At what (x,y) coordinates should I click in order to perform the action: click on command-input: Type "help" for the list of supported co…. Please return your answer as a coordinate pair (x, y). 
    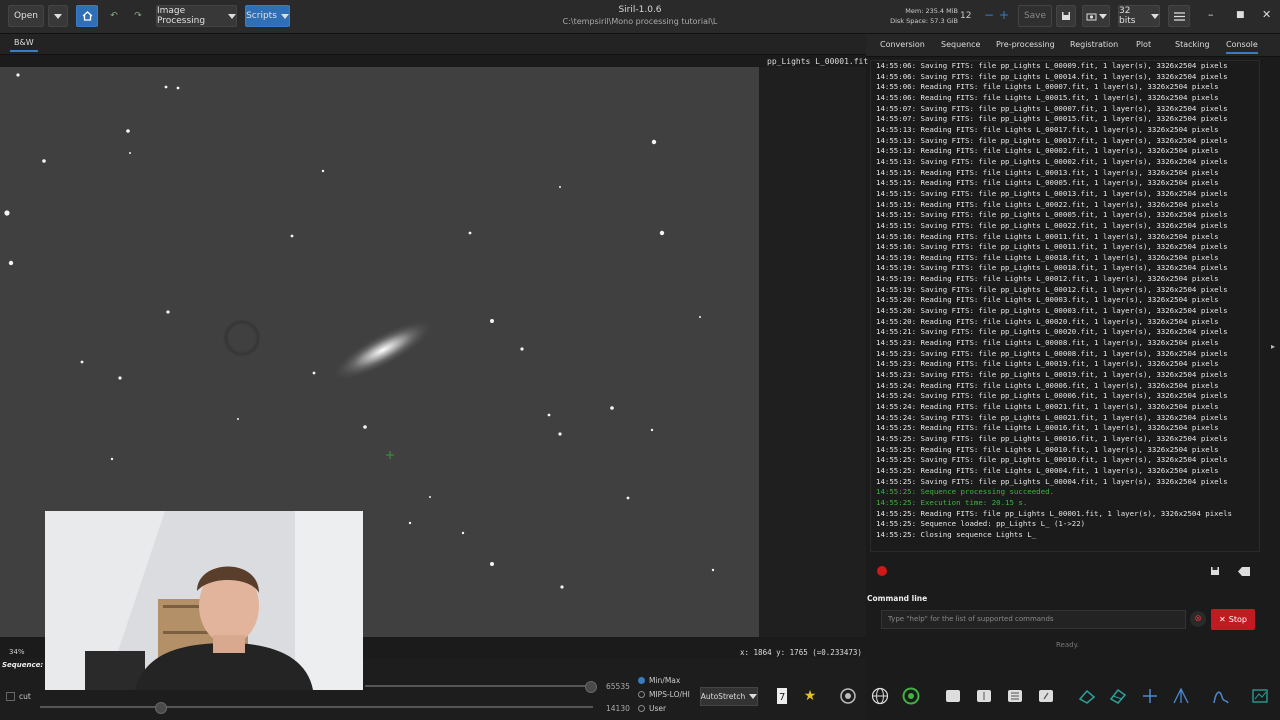
    Looking at the image, I should click on (1033, 619).